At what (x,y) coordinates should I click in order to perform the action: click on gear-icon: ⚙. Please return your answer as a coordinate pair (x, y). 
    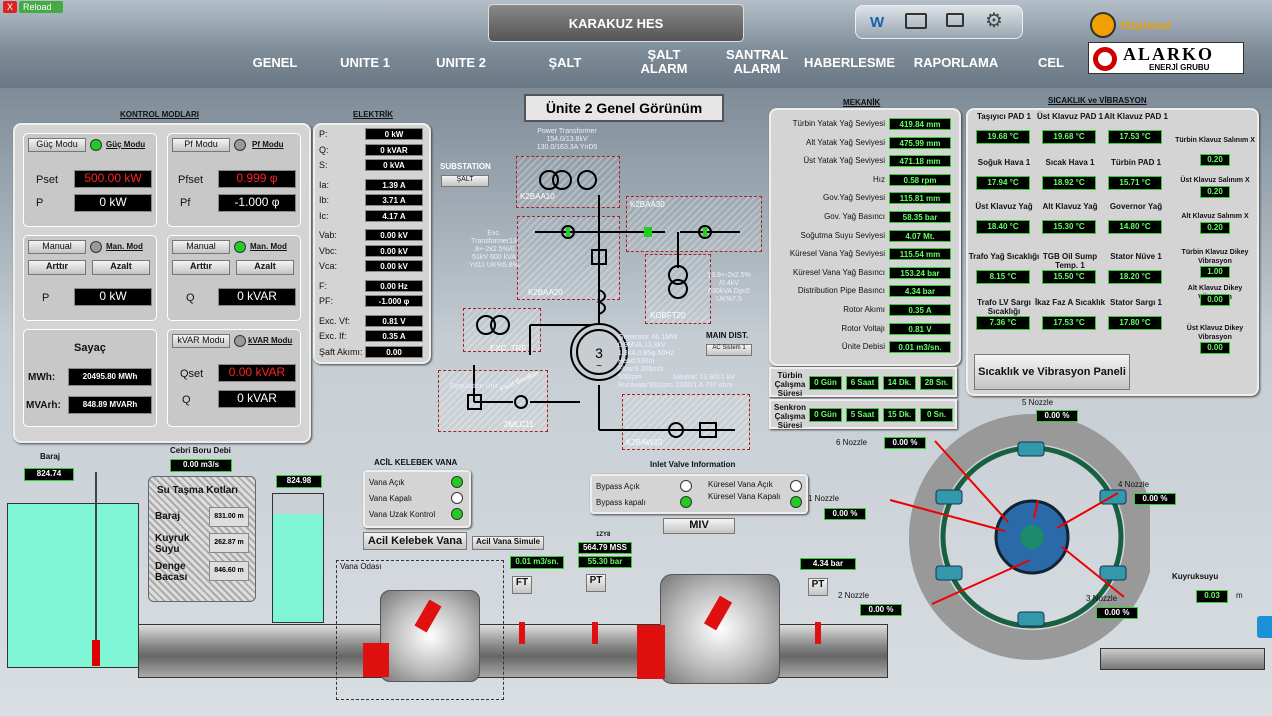
    Looking at the image, I should click on (994, 20).